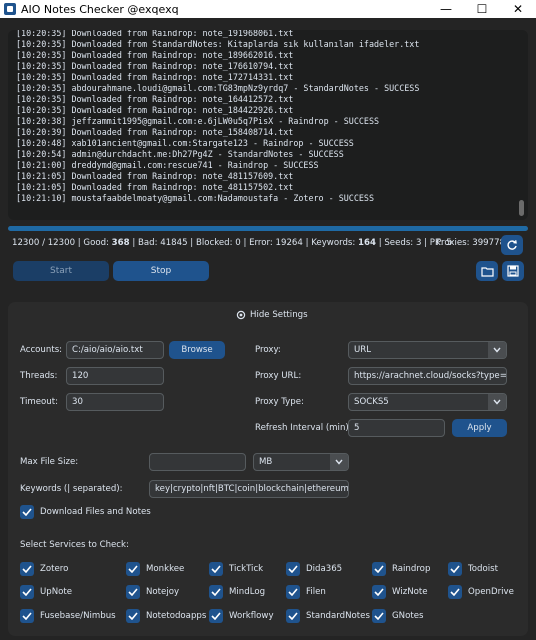  Describe the element at coordinates (410, 592) in the screenshot. I see `service-label: WizNote` at that location.